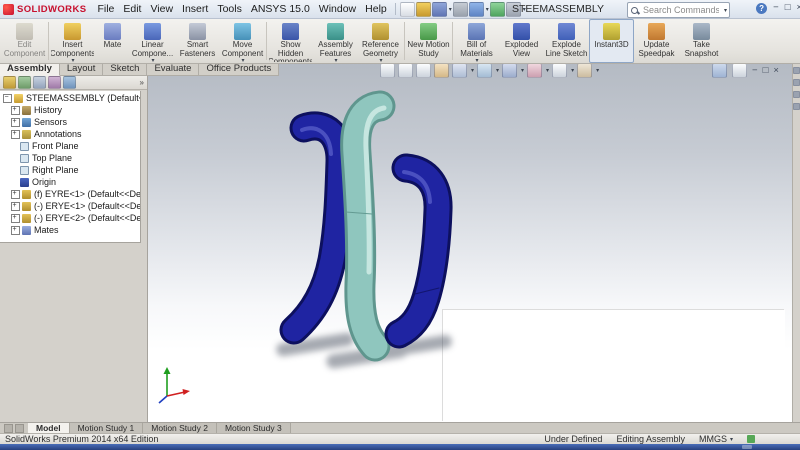 This screenshot has height=450, width=800. I want to click on tab-motion-study-1: Motion Study 1, so click(106, 428).